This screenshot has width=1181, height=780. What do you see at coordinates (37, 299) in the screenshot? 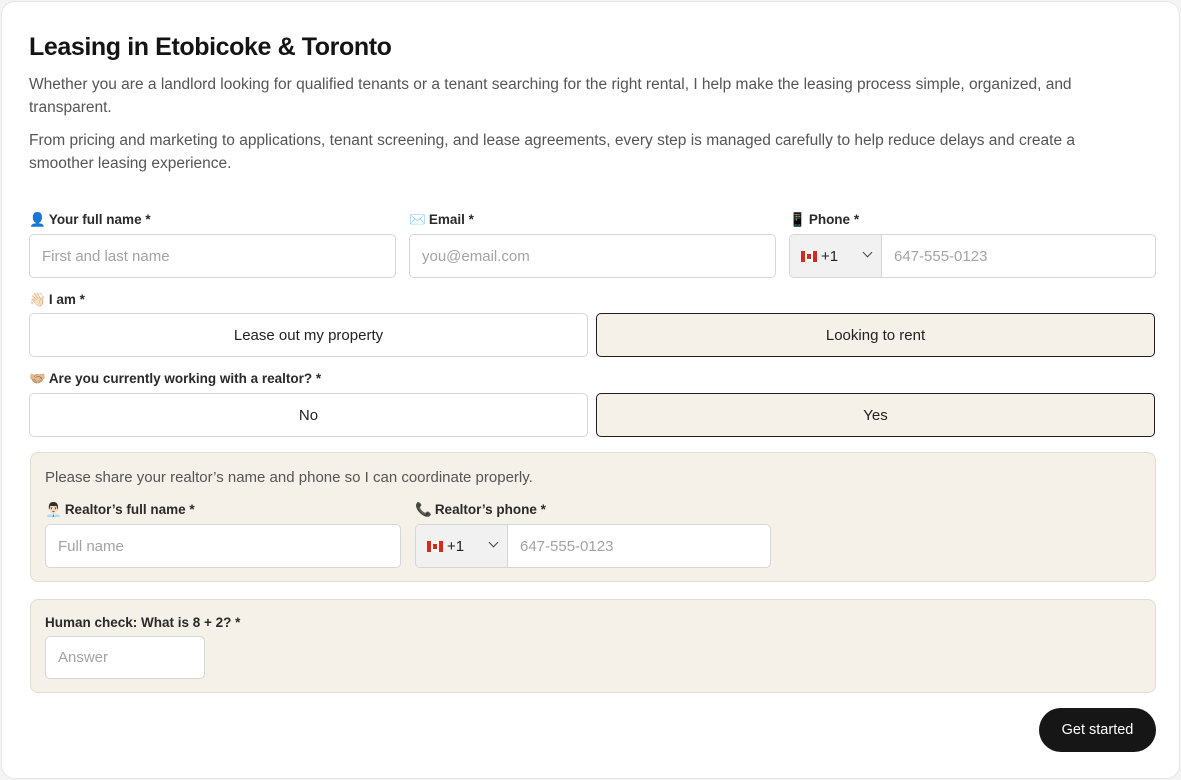
I see `waving-hand-icon: 👋🏻` at bounding box center [37, 299].